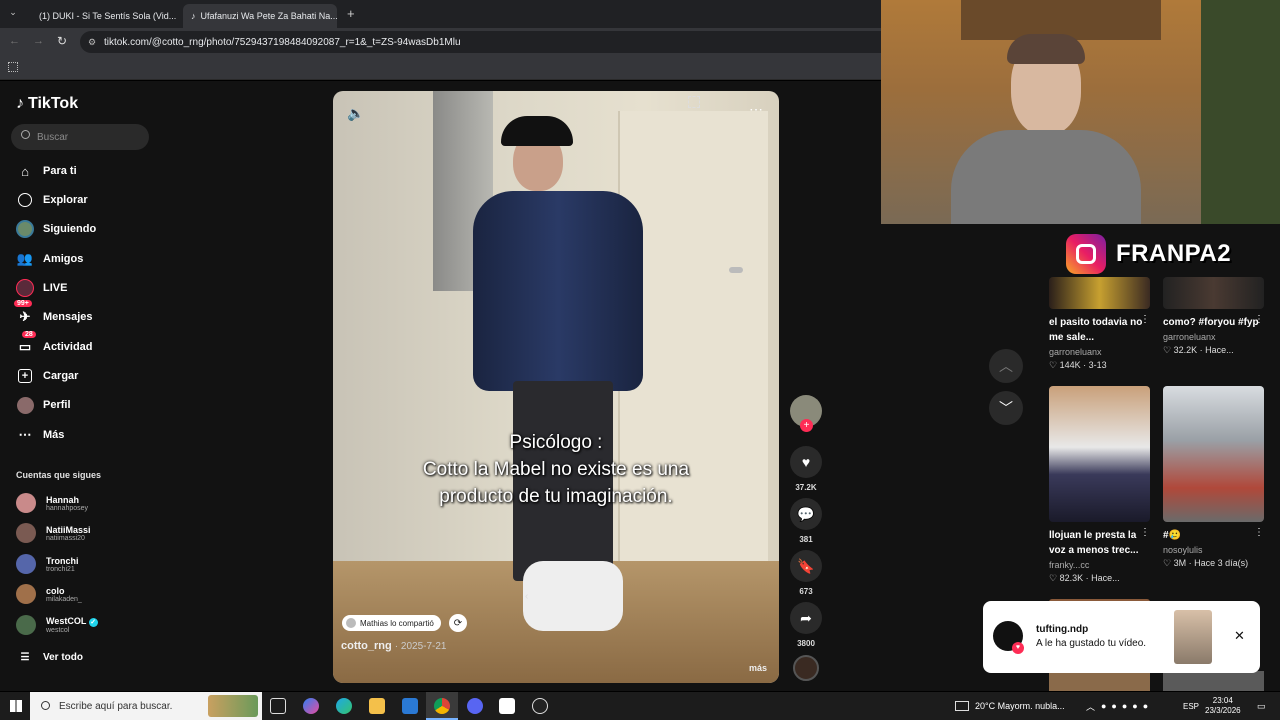 The height and width of the screenshot is (720, 1280). Describe the element at coordinates (410, 706) in the screenshot. I see `mail-icon` at that location.